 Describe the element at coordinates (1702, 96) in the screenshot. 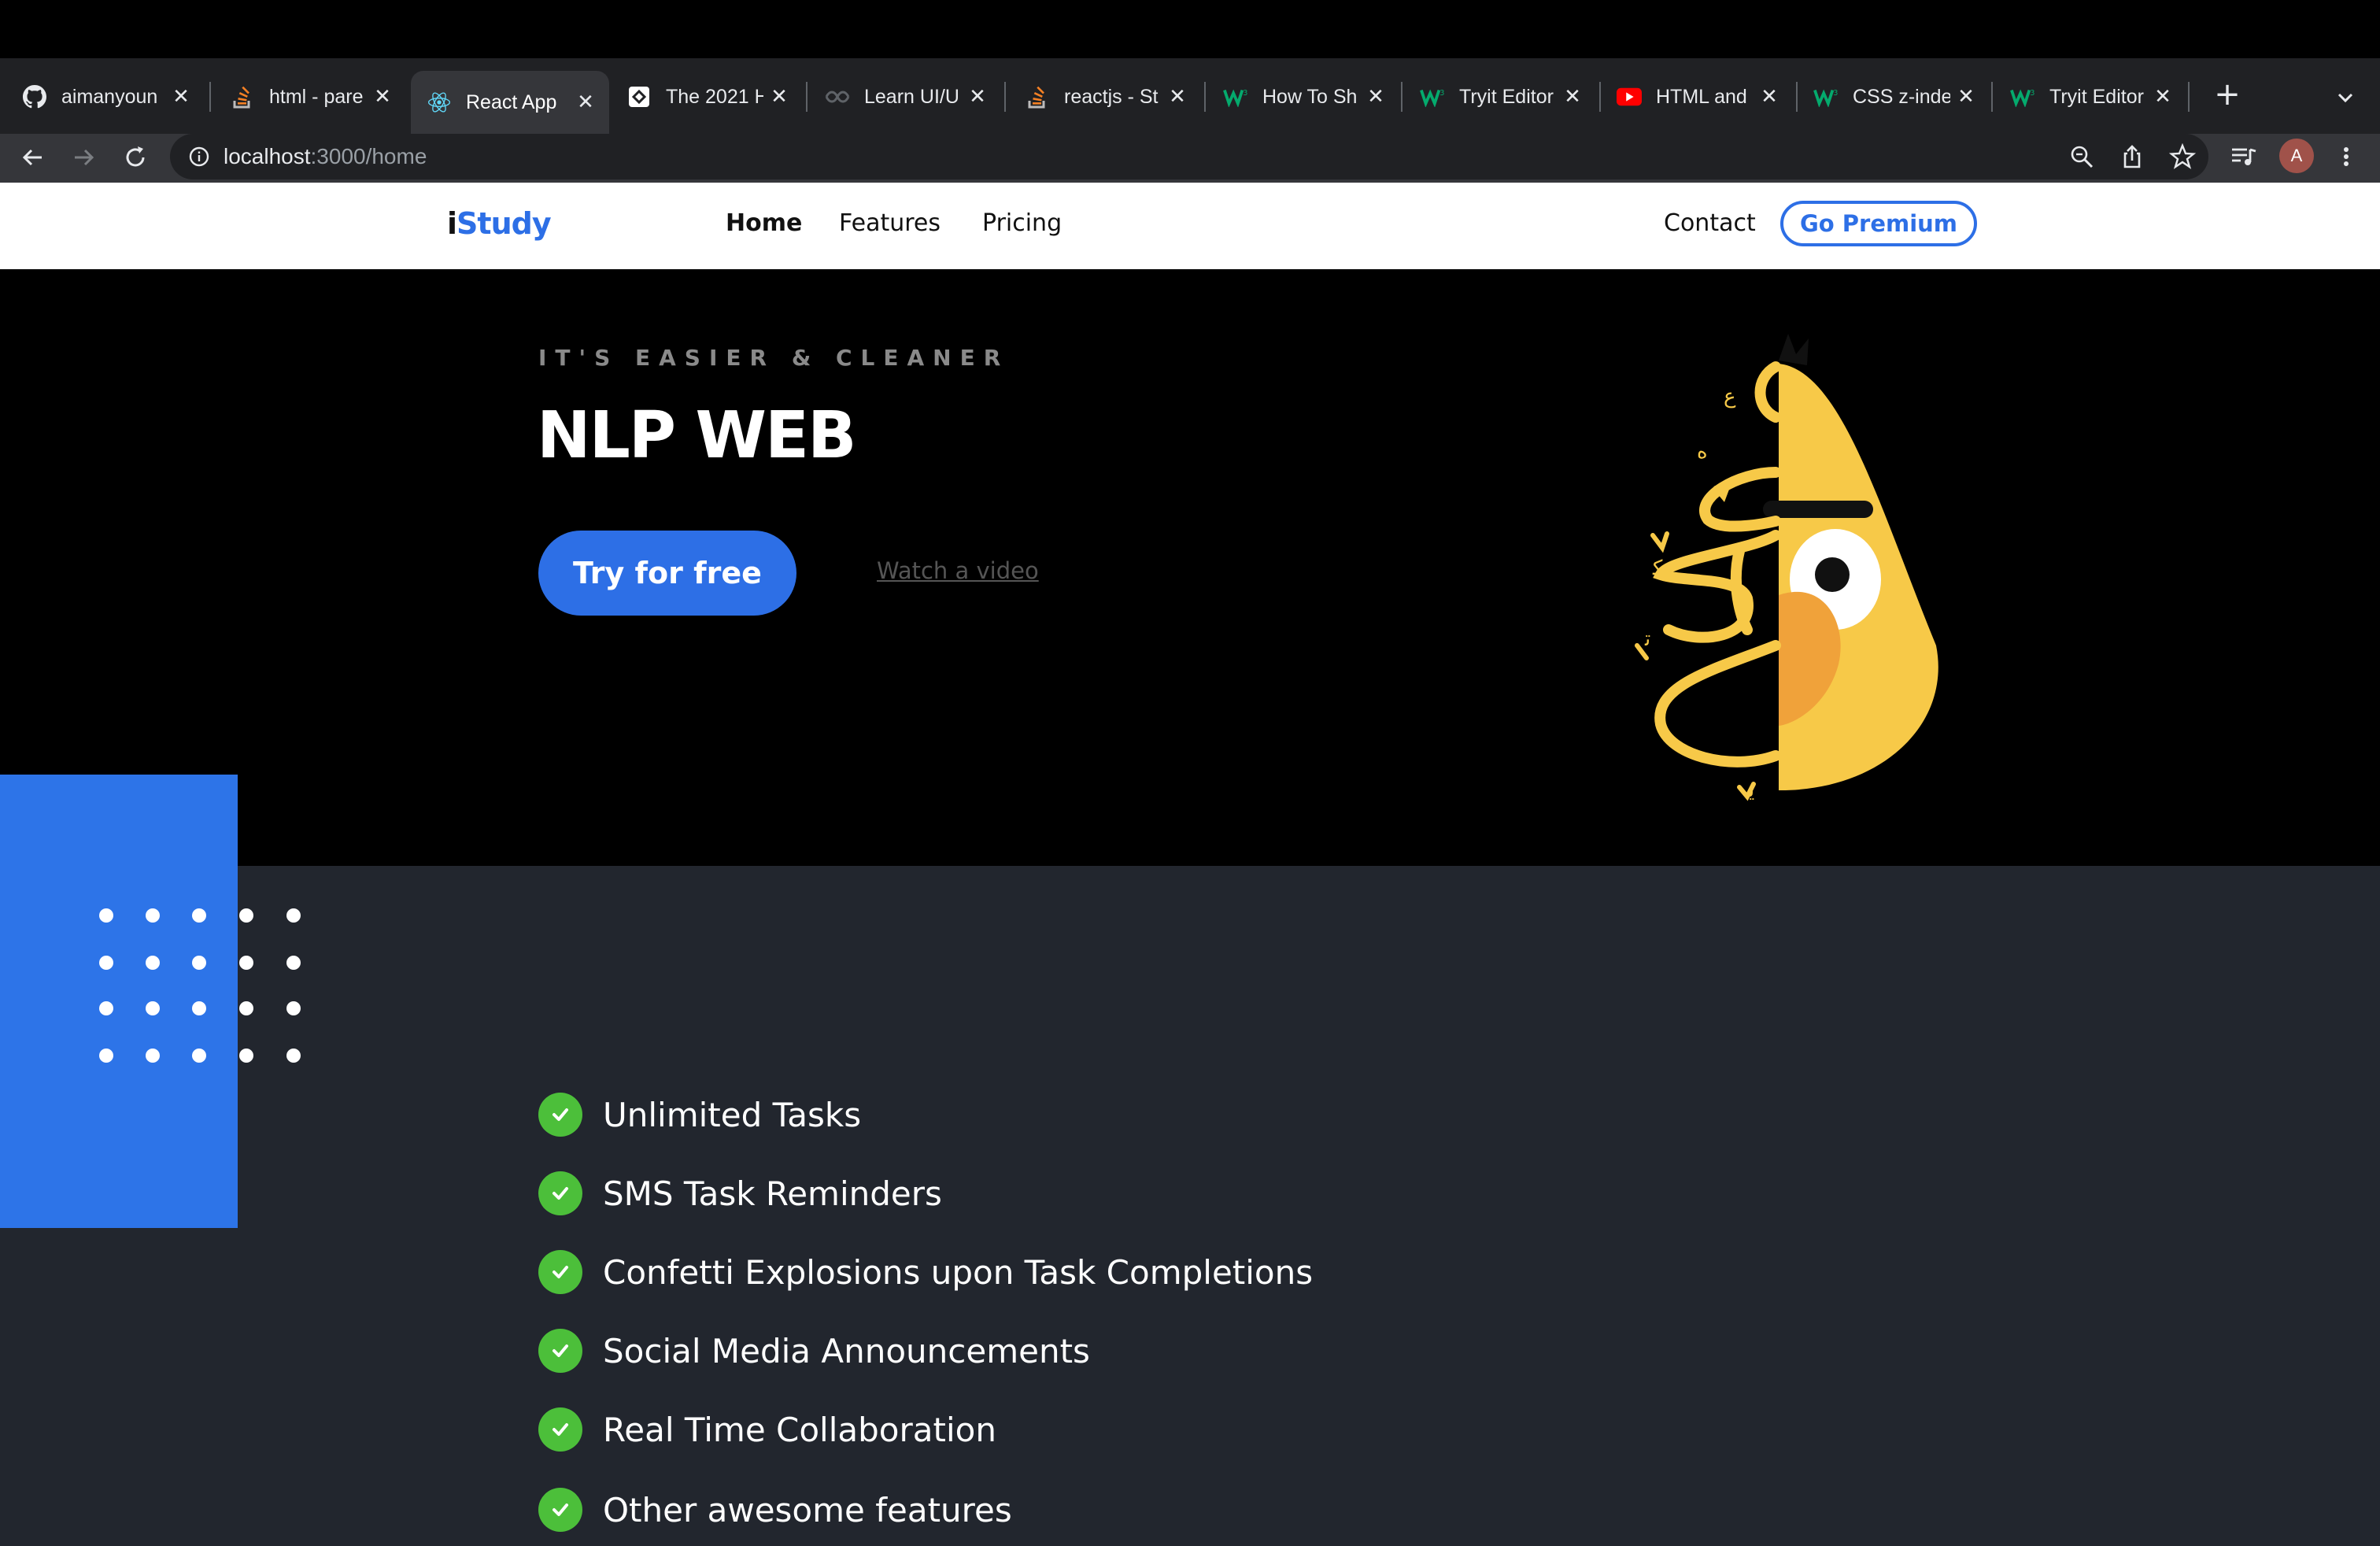

I see `tab-title: HTML and` at that location.